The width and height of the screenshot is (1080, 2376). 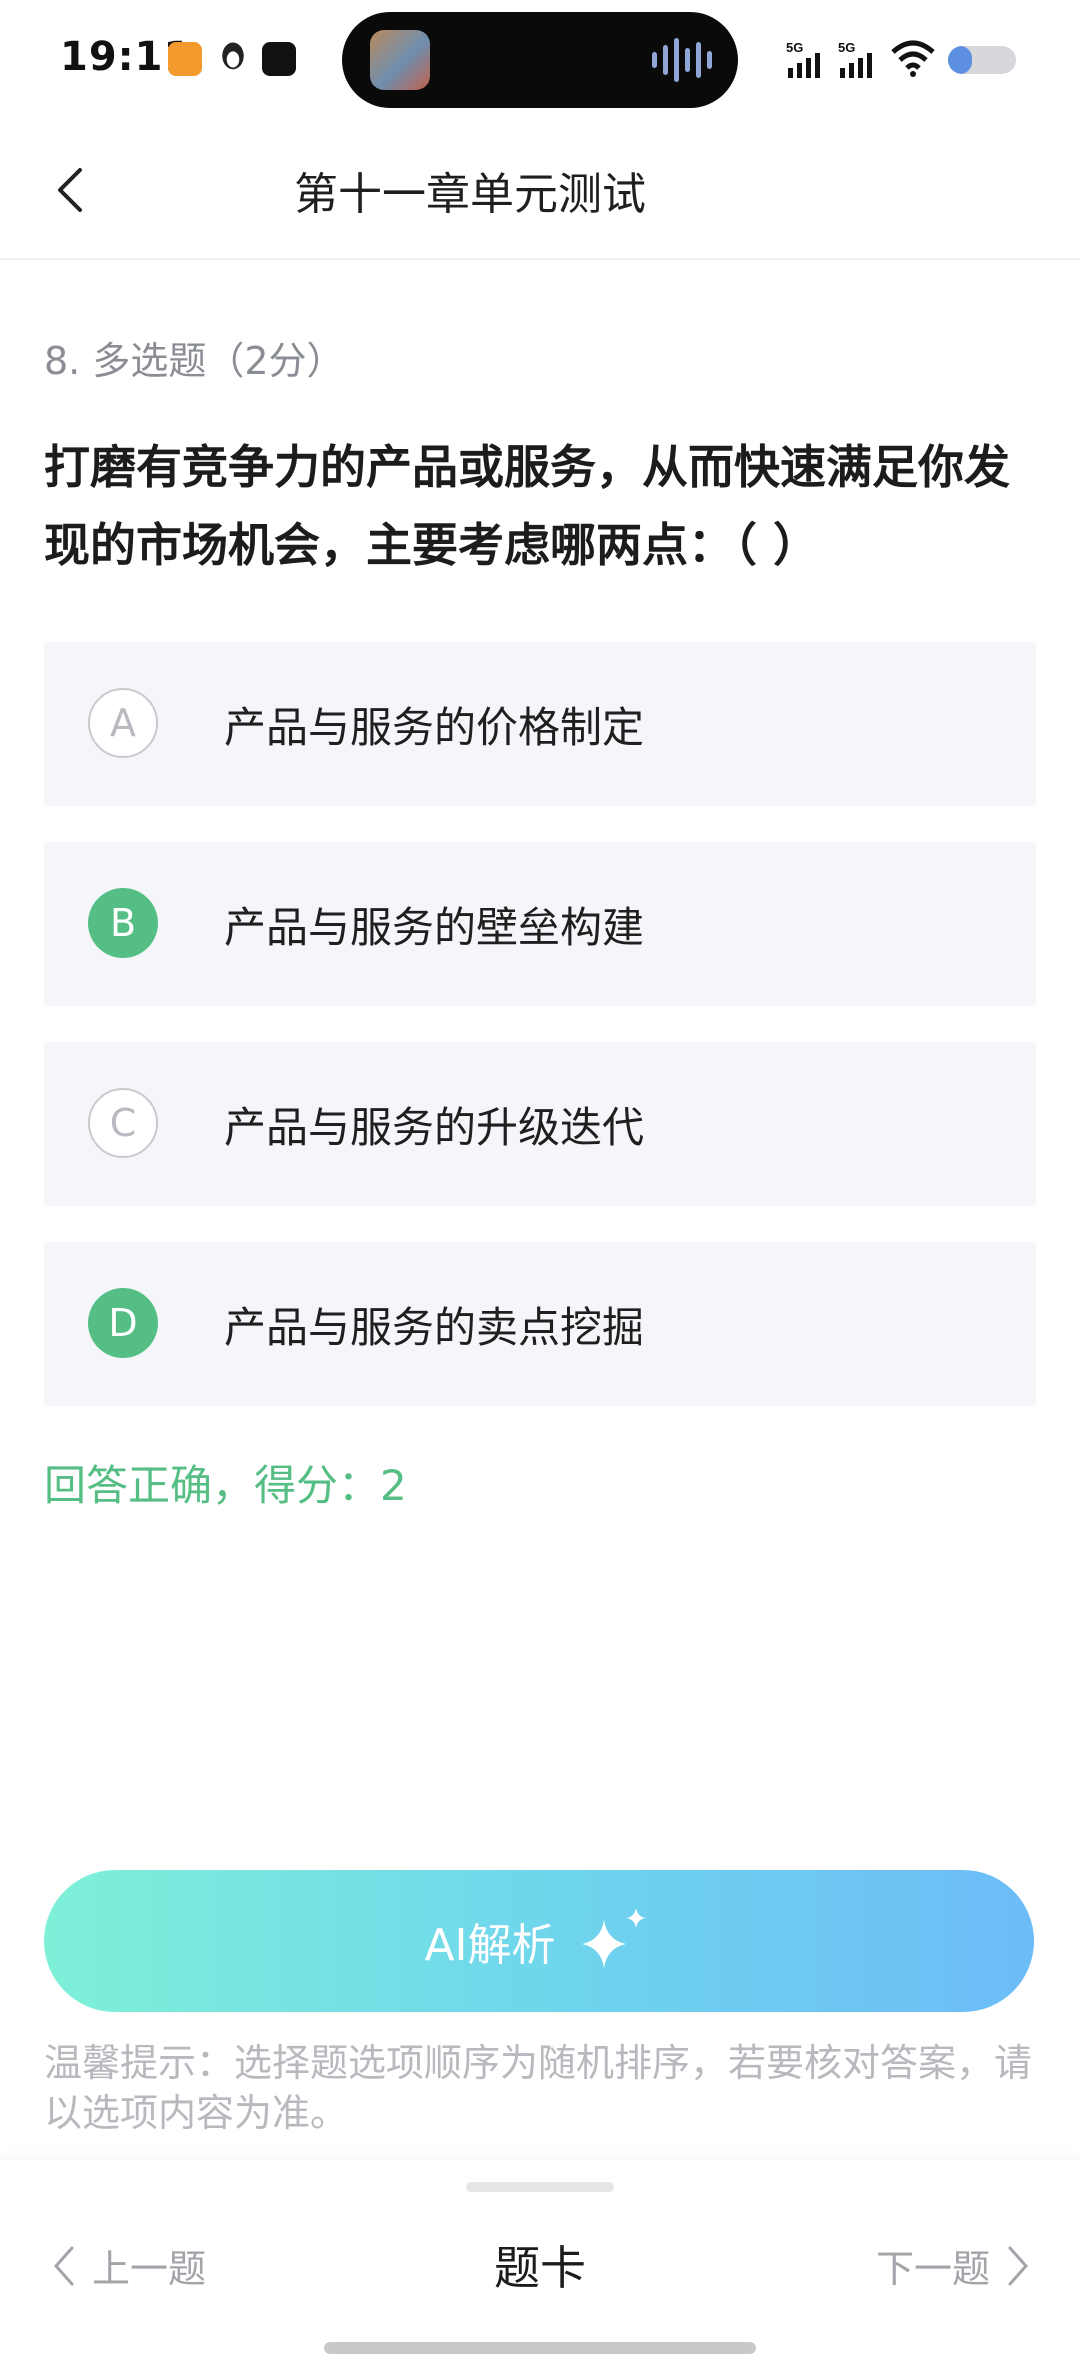 What do you see at coordinates (540, 2348) in the screenshot?
I see `home-indicator` at bounding box center [540, 2348].